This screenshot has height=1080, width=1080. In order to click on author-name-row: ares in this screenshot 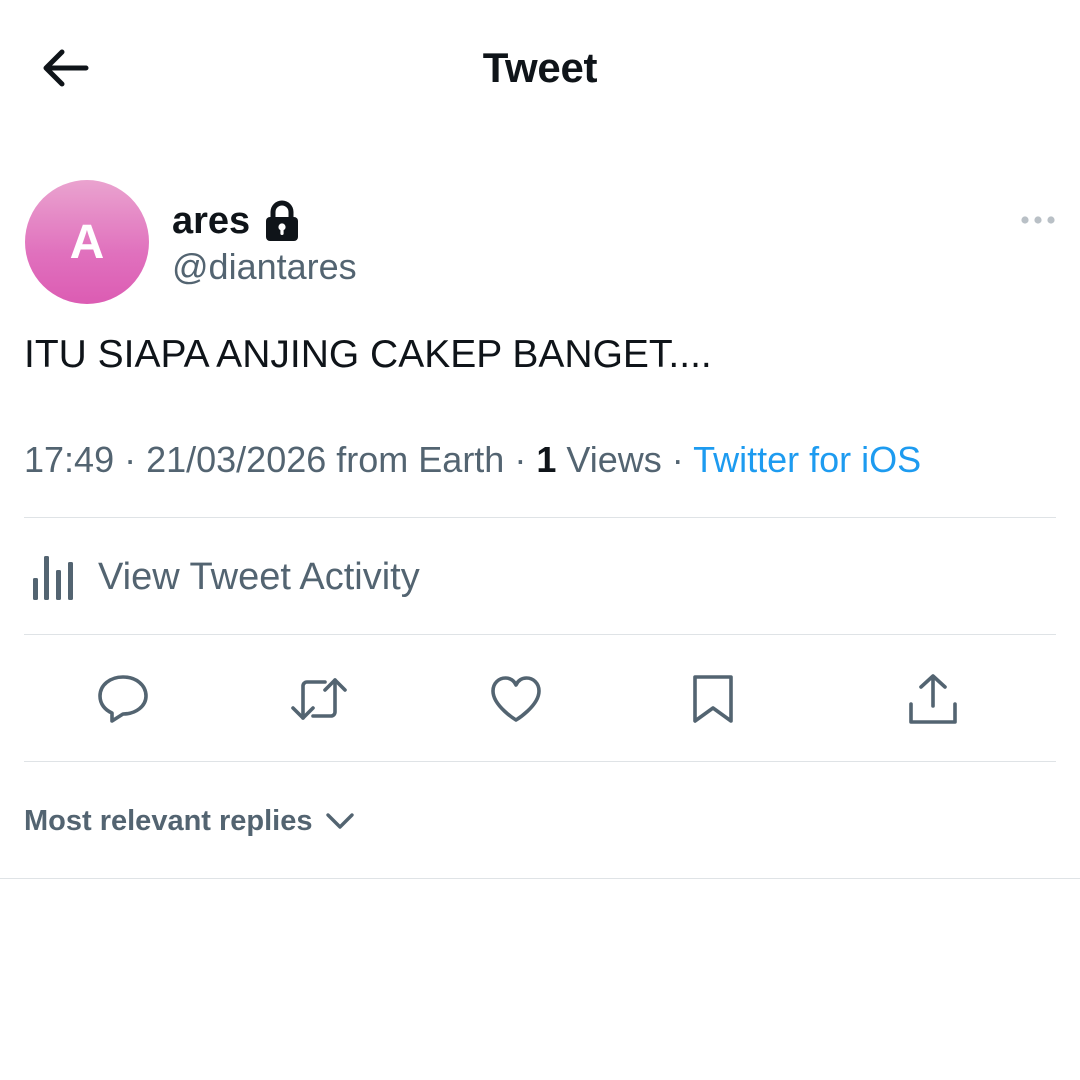, I will do `click(236, 221)`.